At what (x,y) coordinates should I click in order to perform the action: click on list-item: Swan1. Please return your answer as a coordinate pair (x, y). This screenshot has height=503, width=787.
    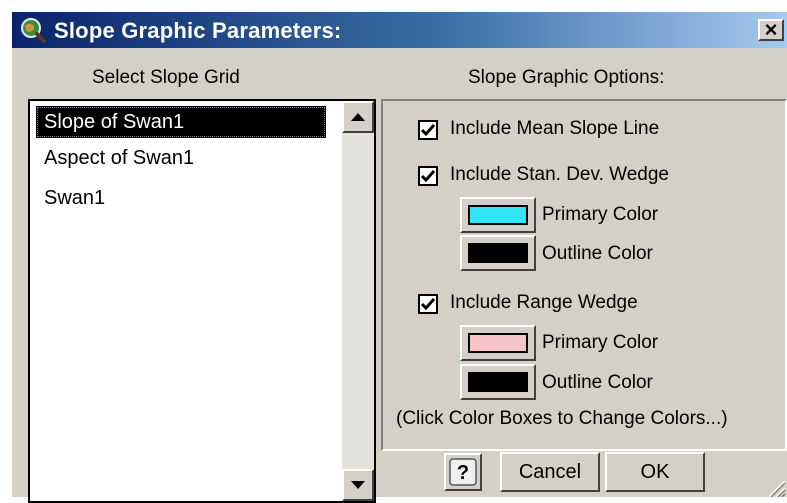
    Looking at the image, I should click on (181, 198).